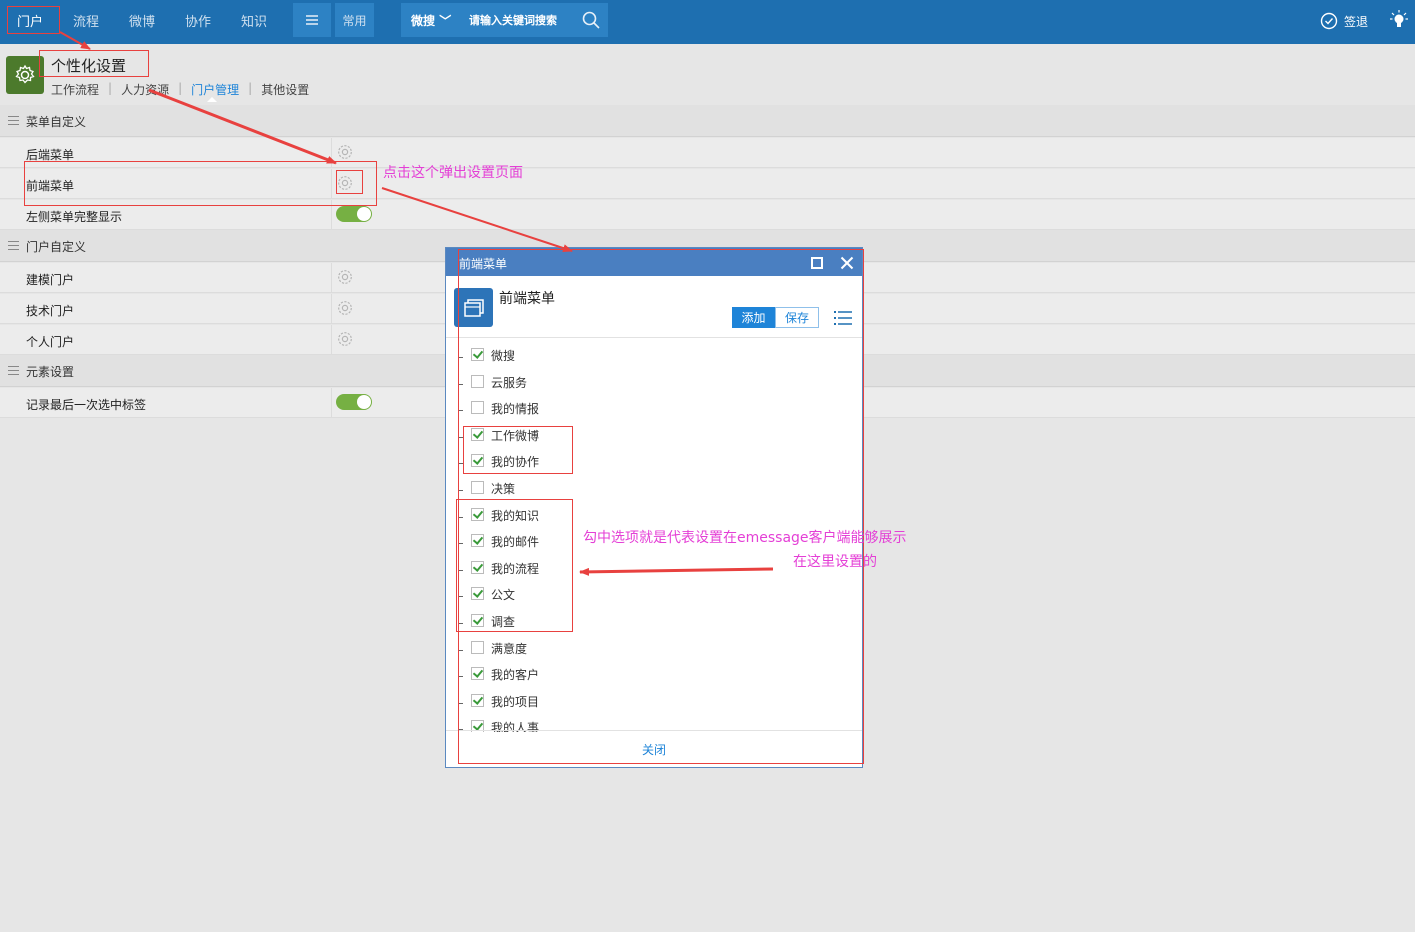  I want to click on top-navigation-bar: 门户 流程 微博 协作 知识 常用 微搜 ﹀ 签退, so click(707, 22).